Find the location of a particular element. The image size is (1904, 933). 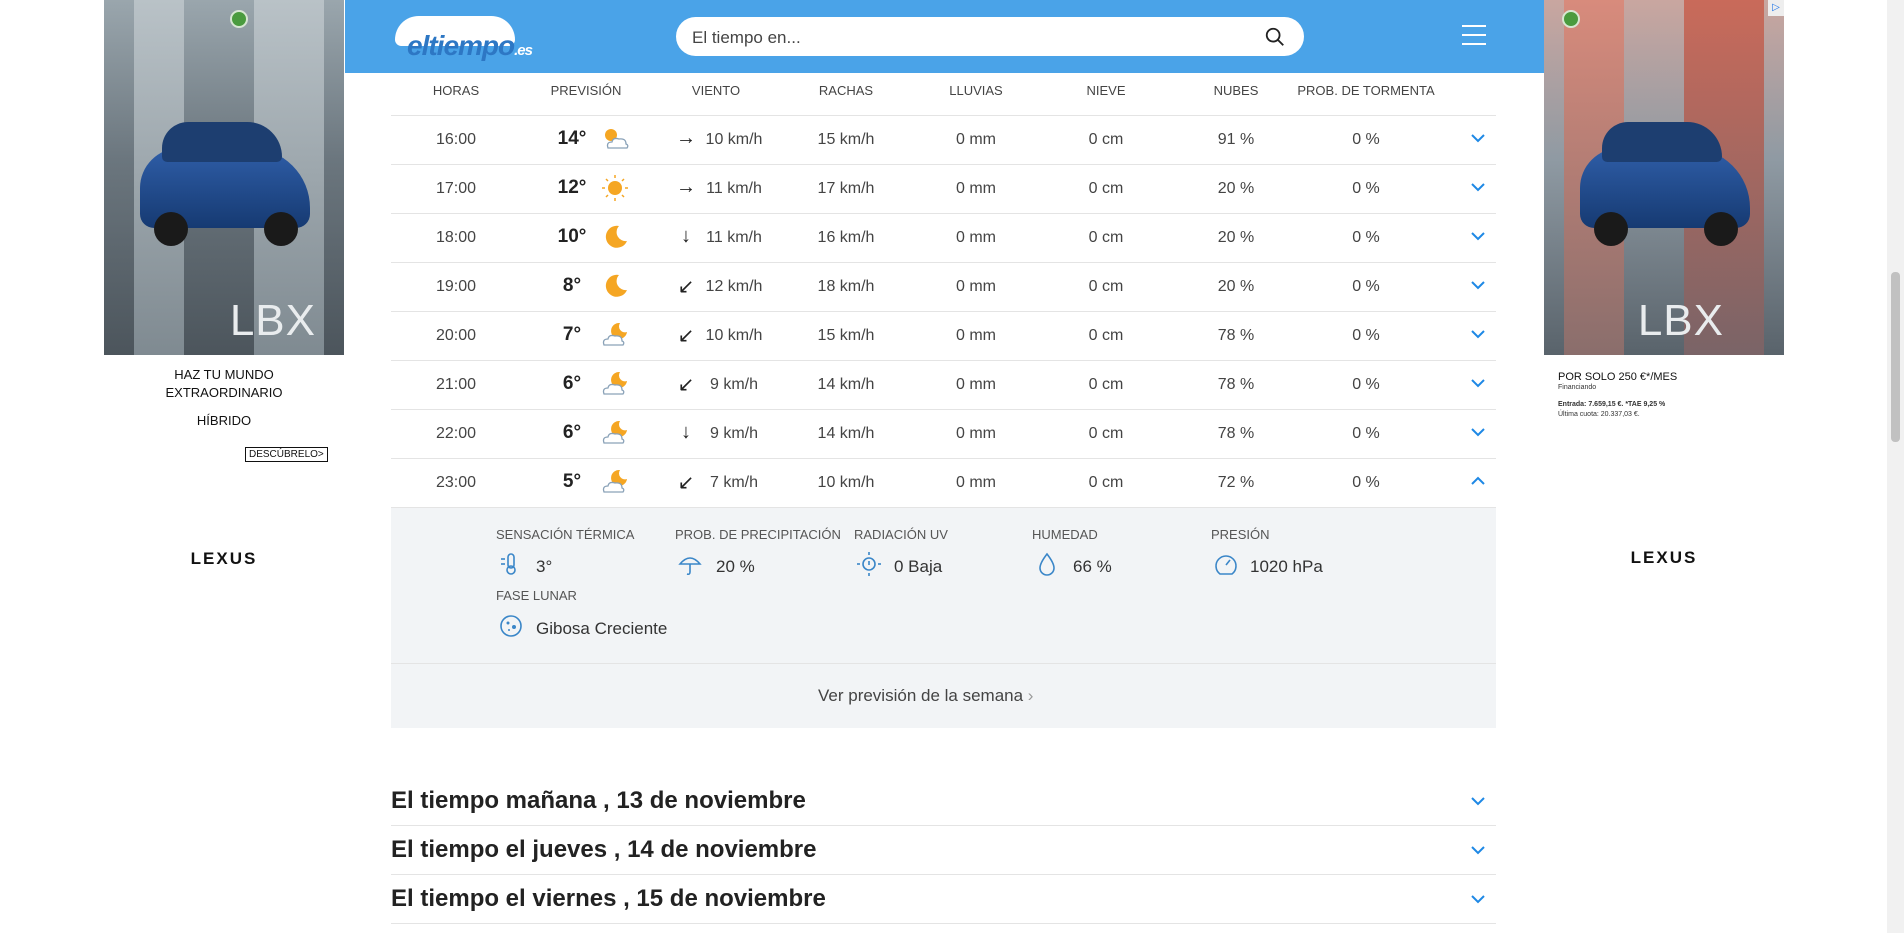

table-row: 20:00 7° 10 km/h 15 km/h 0 mm 0 cm 78 % 0 % ↙ is located at coordinates (943, 336).